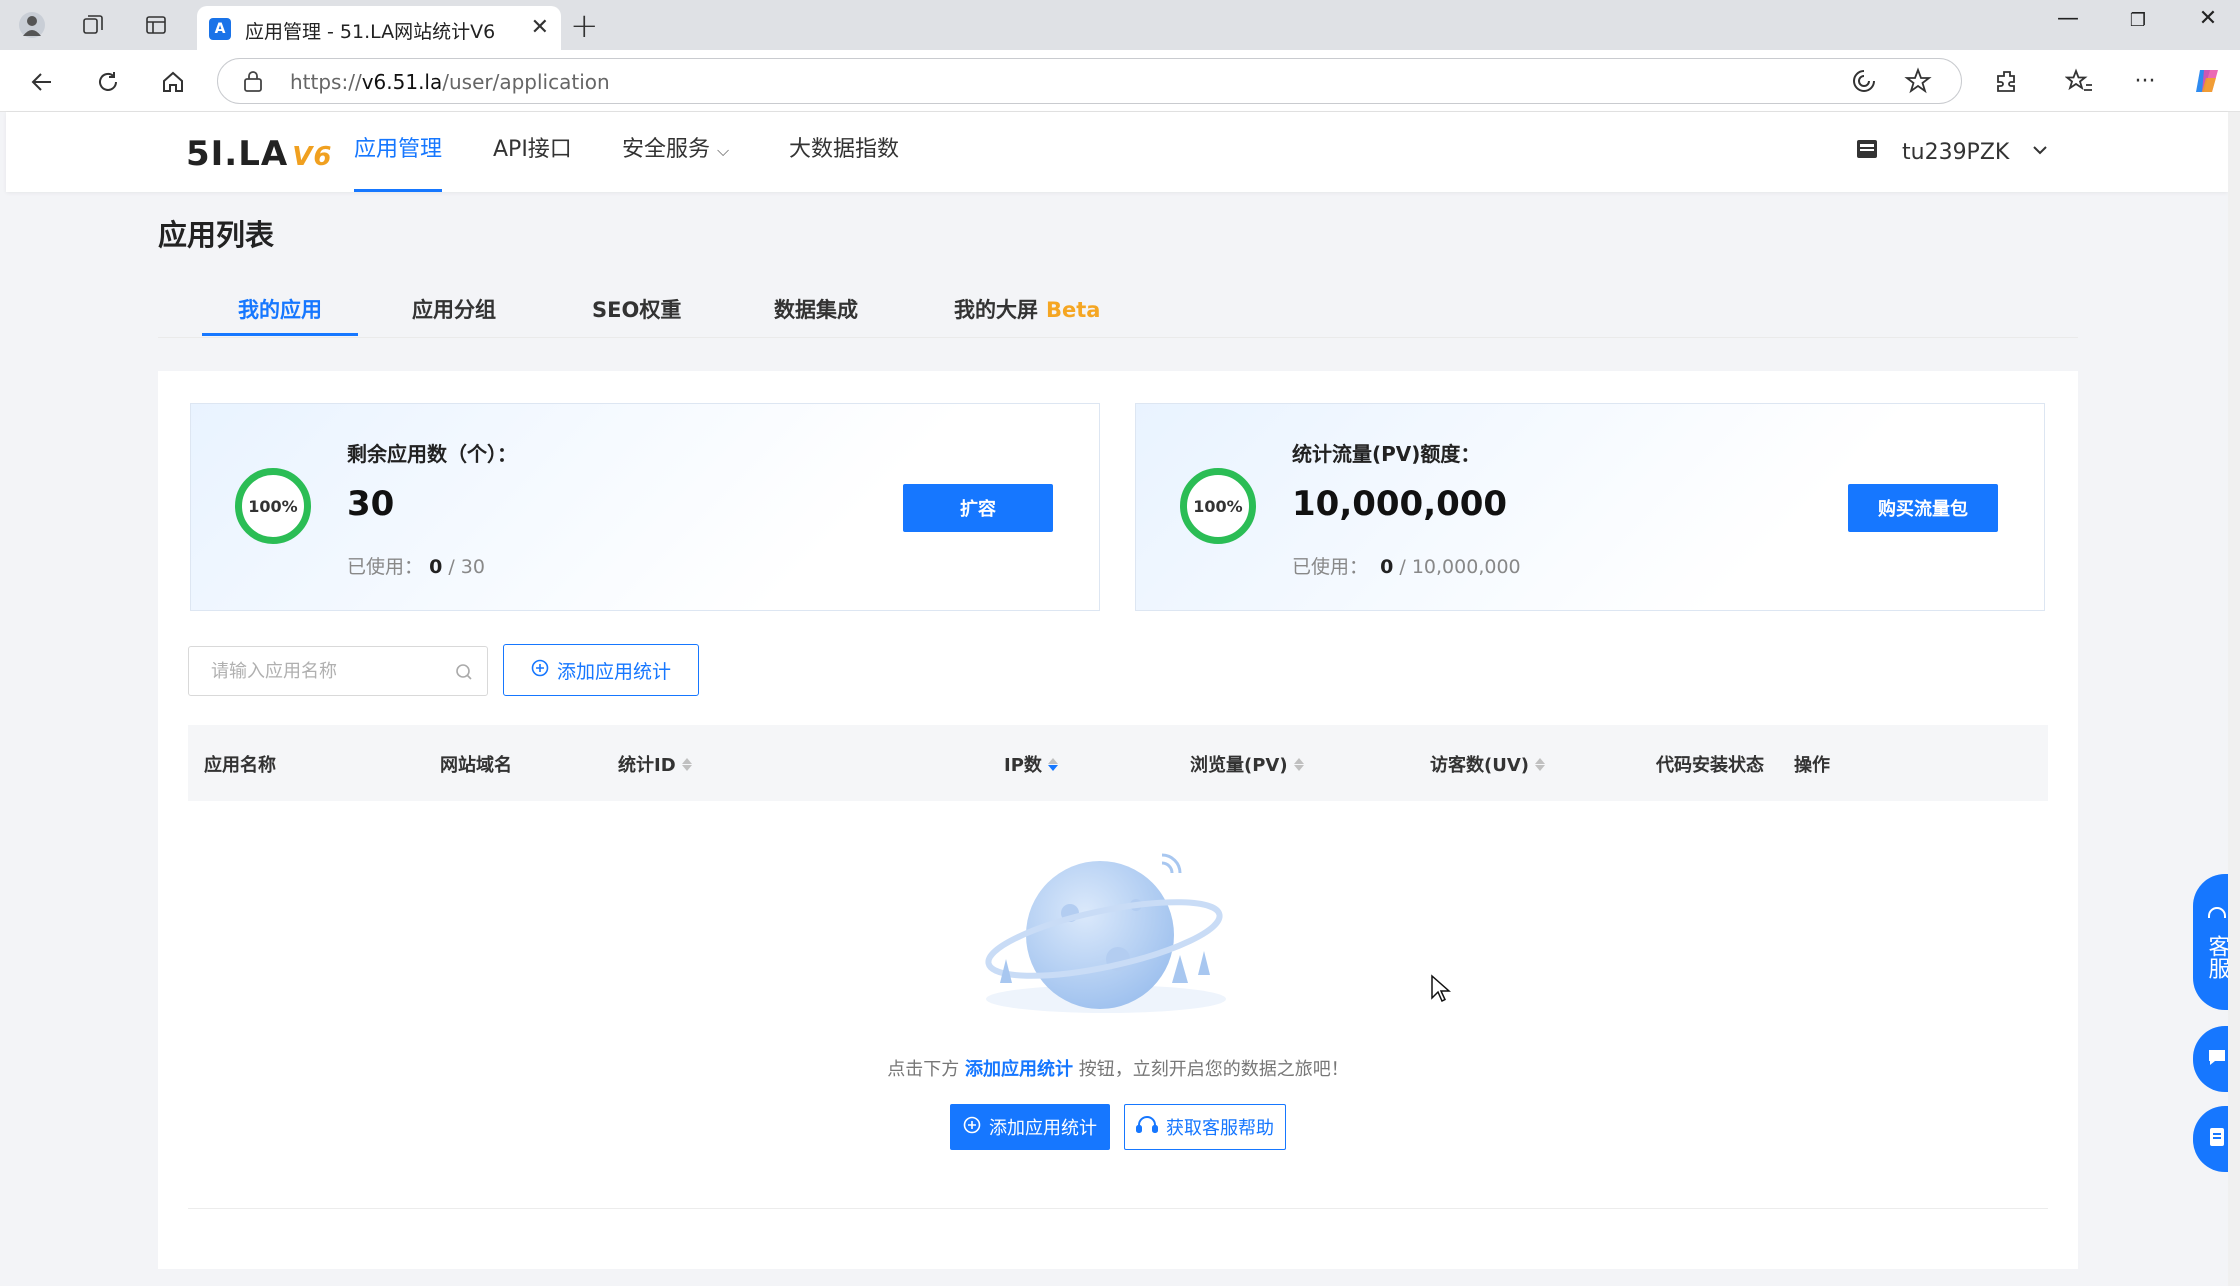 The width and height of the screenshot is (2240, 1286). Describe the element at coordinates (1019, 1069) in the screenshot. I see `empty-hint-link: 添加应用统计` at that location.